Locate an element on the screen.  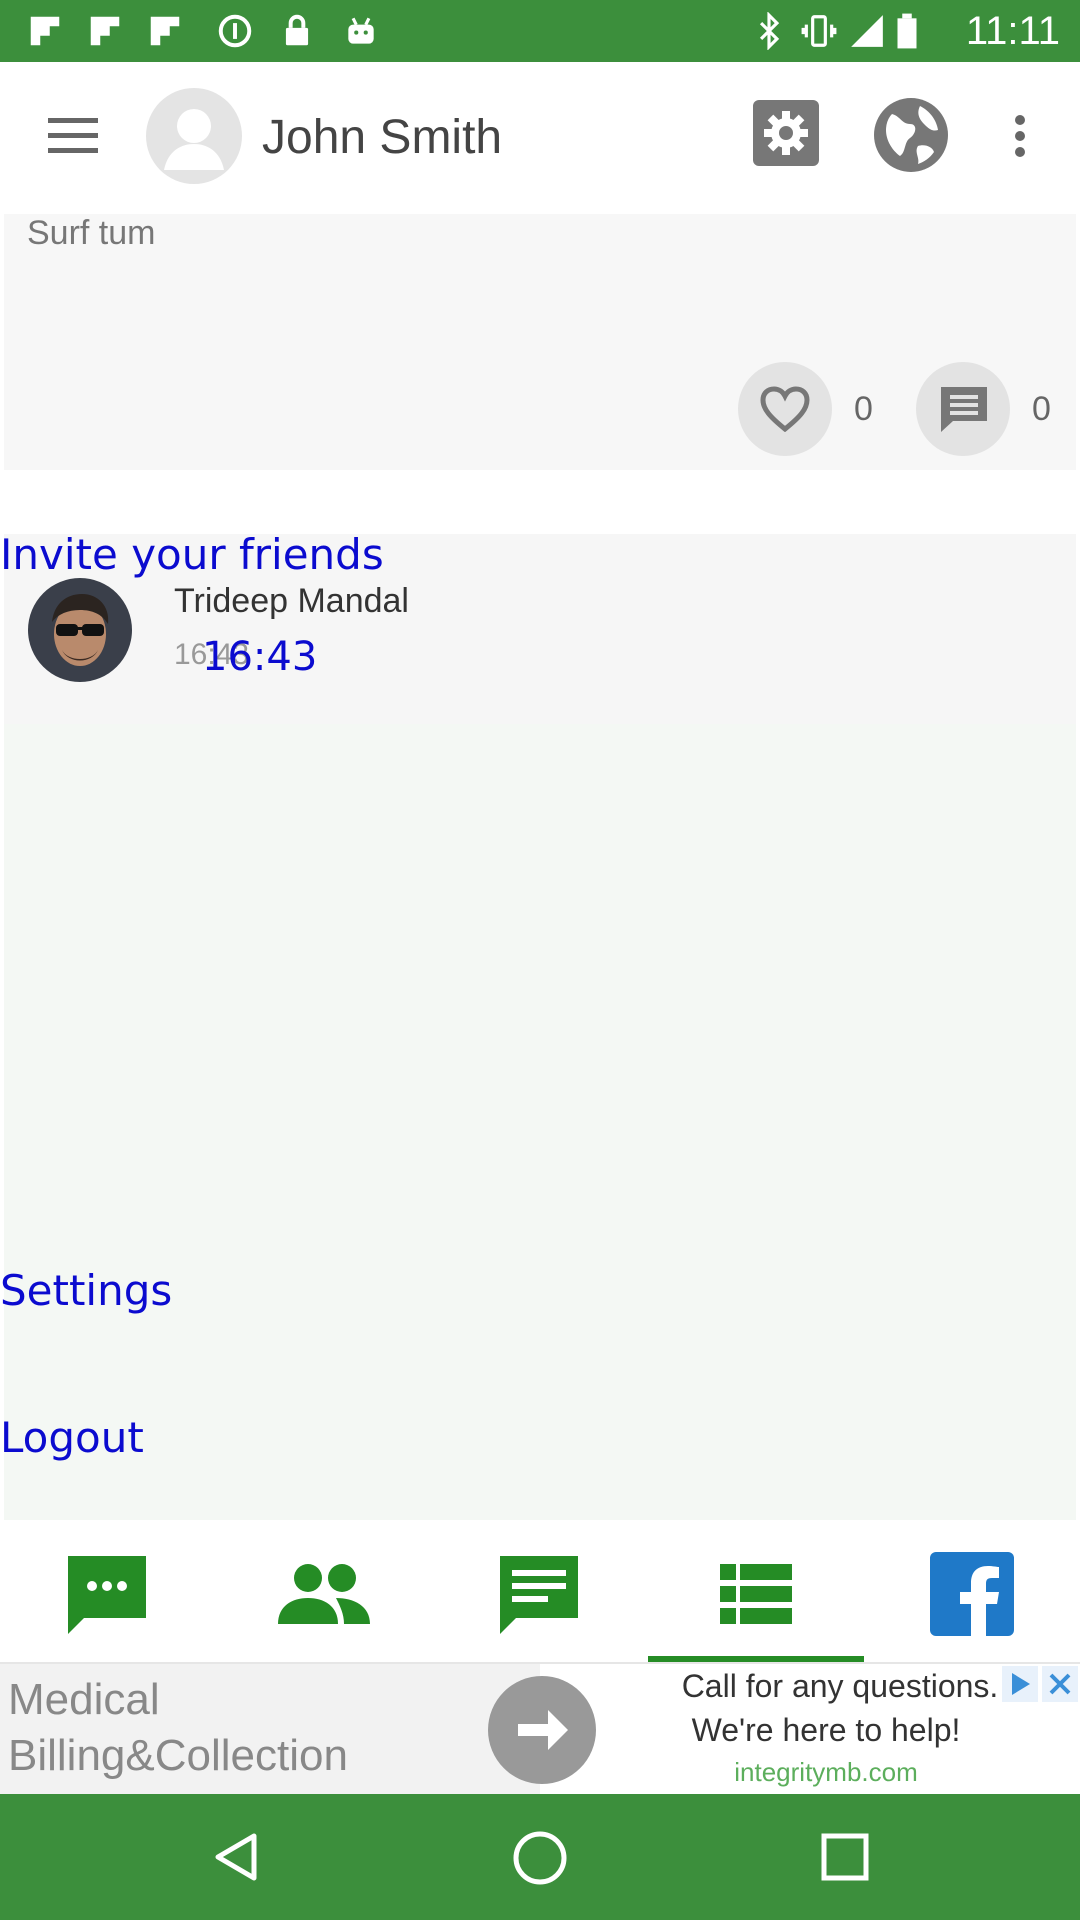
ad-title-line2: Billing&Collection is located at coordinates (178, 1755).